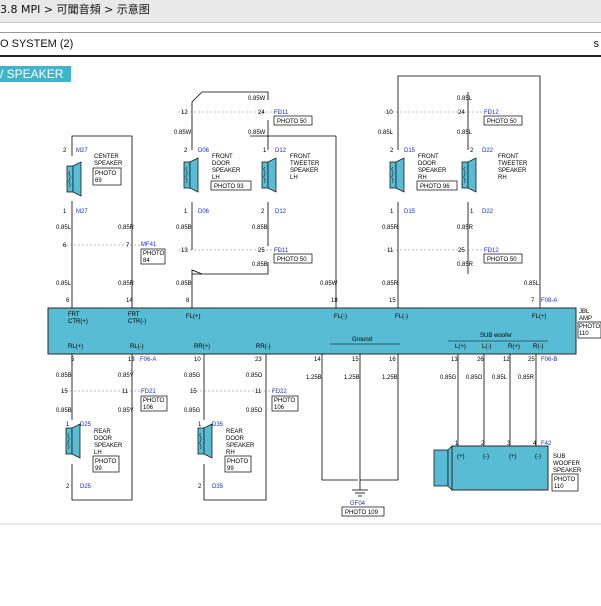 This screenshot has width=601, height=606. What do you see at coordinates (410, 212) in the screenshot?
I see `conn-d15-bot: D15` at bounding box center [410, 212].